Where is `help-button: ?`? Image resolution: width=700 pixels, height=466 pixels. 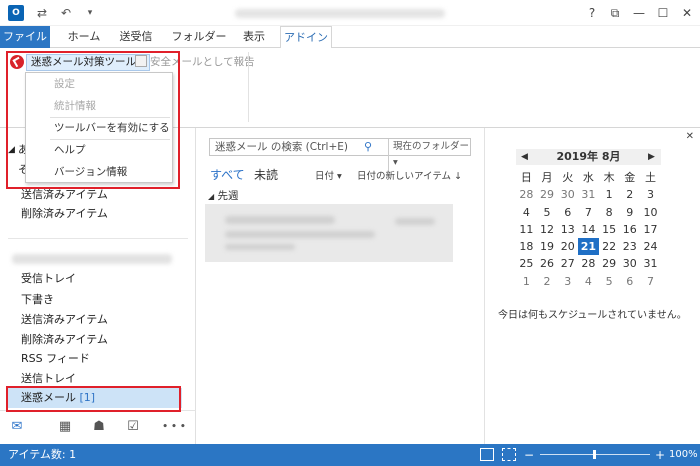
help-button: ? is located at coordinates (592, 13).